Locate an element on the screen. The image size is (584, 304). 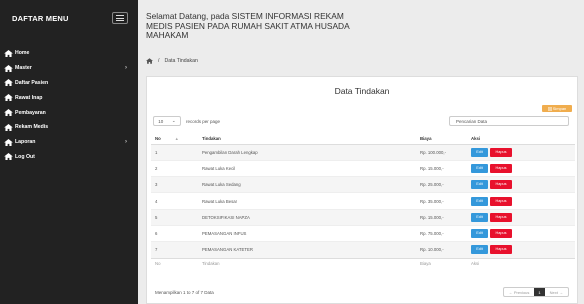
page-length-select: 10 ⌄ is located at coordinates (167, 121).